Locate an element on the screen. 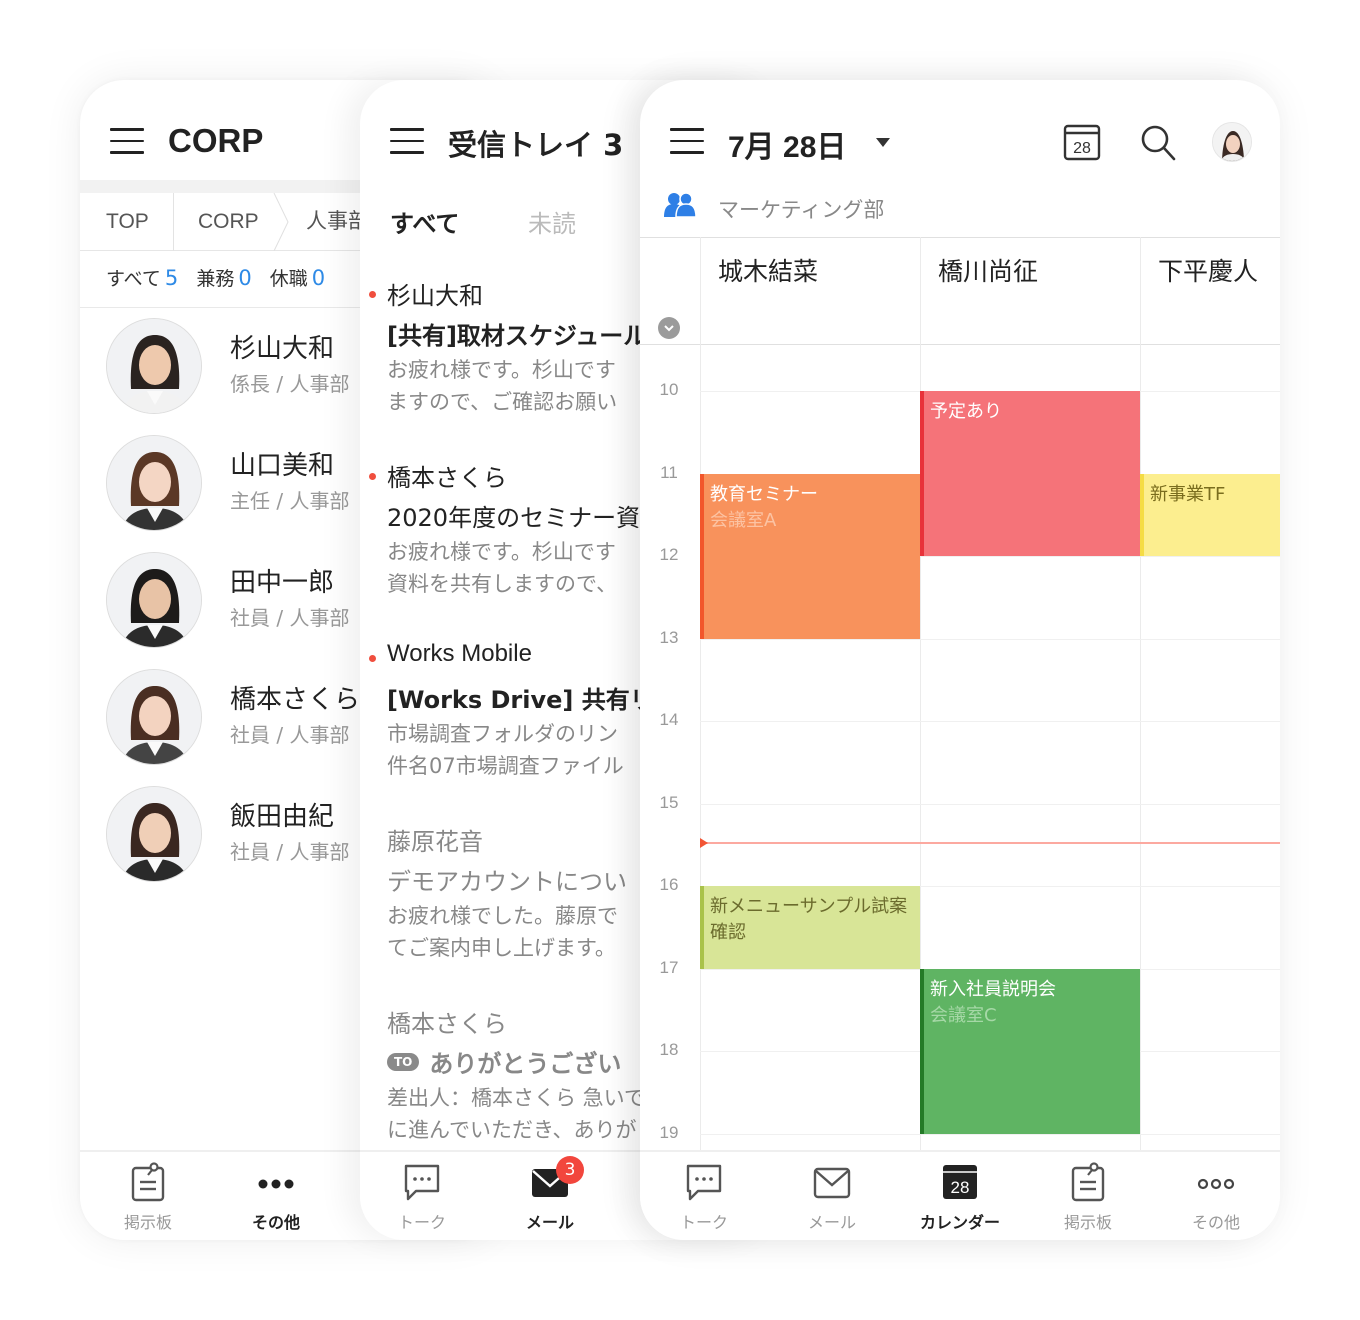  hour-label: 15 is located at coordinates (669, 802).